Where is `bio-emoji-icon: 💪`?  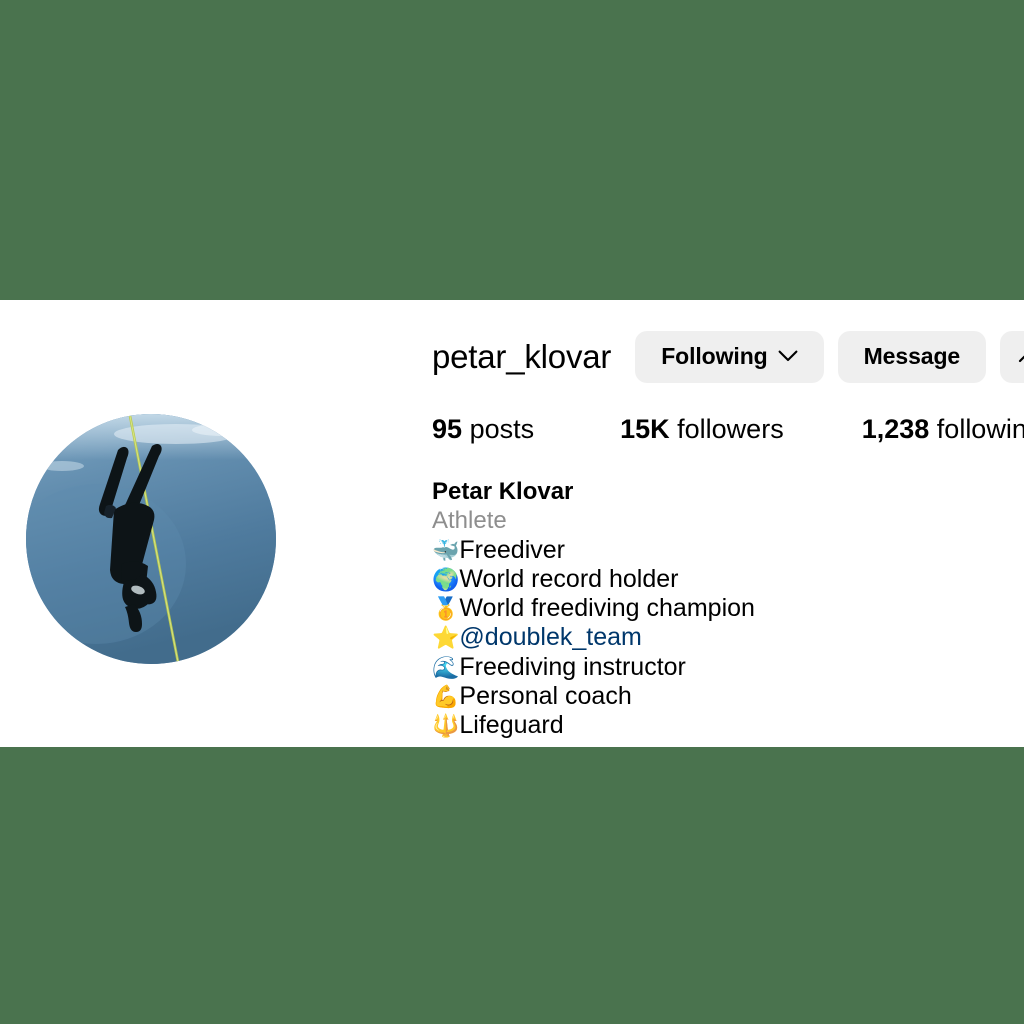
bio-emoji-icon: 💪 is located at coordinates (446, 697).